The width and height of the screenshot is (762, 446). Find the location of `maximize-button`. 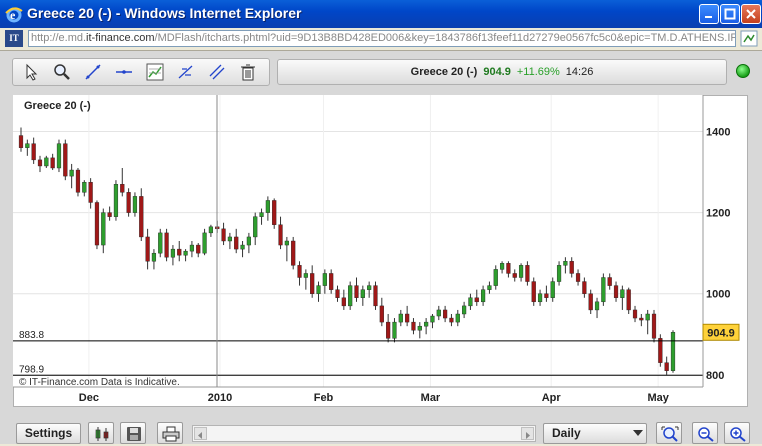

maximize-button is located at coordinates (730, 14).